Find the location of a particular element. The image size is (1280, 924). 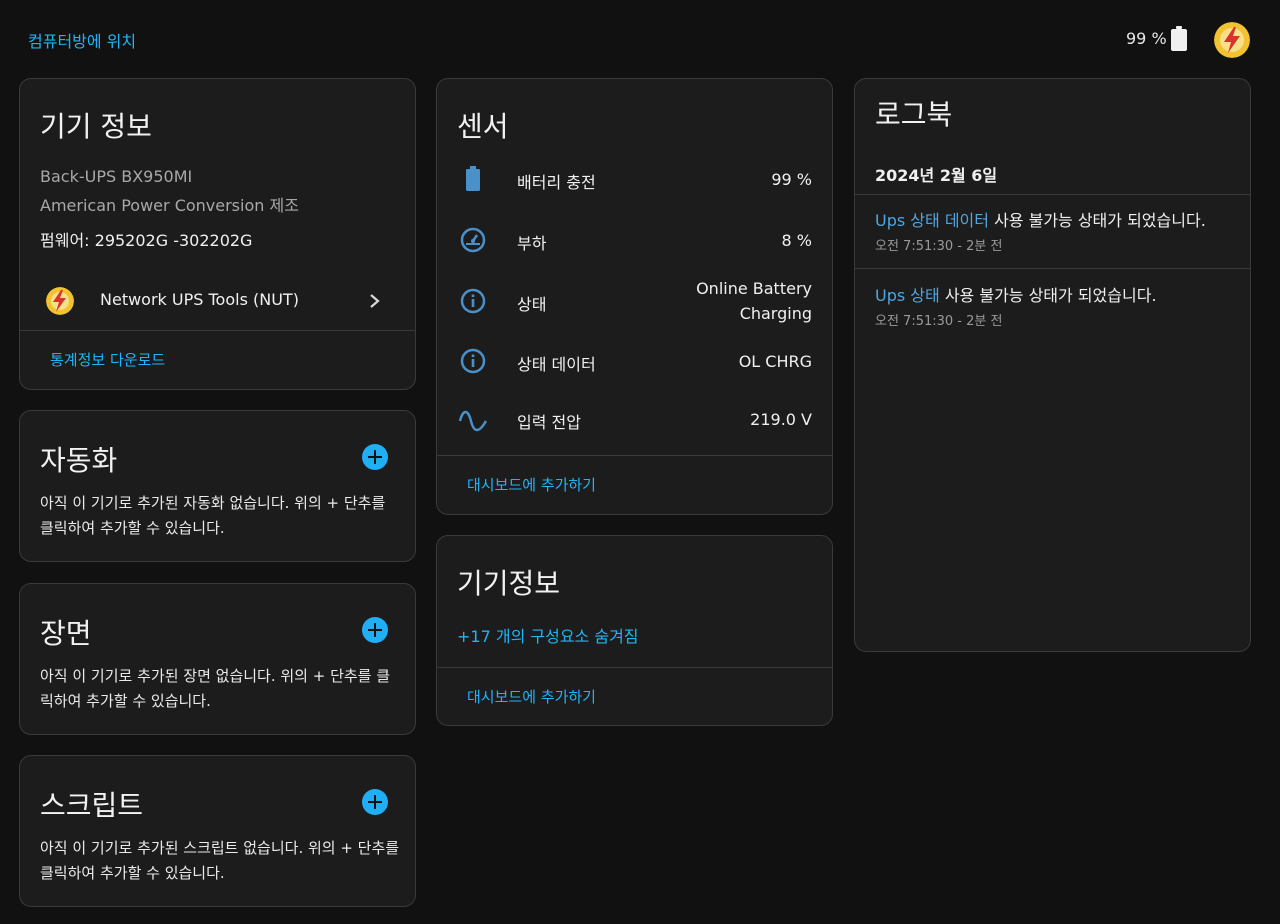

scene-title: 장면 is located at coordinates (66, 633).